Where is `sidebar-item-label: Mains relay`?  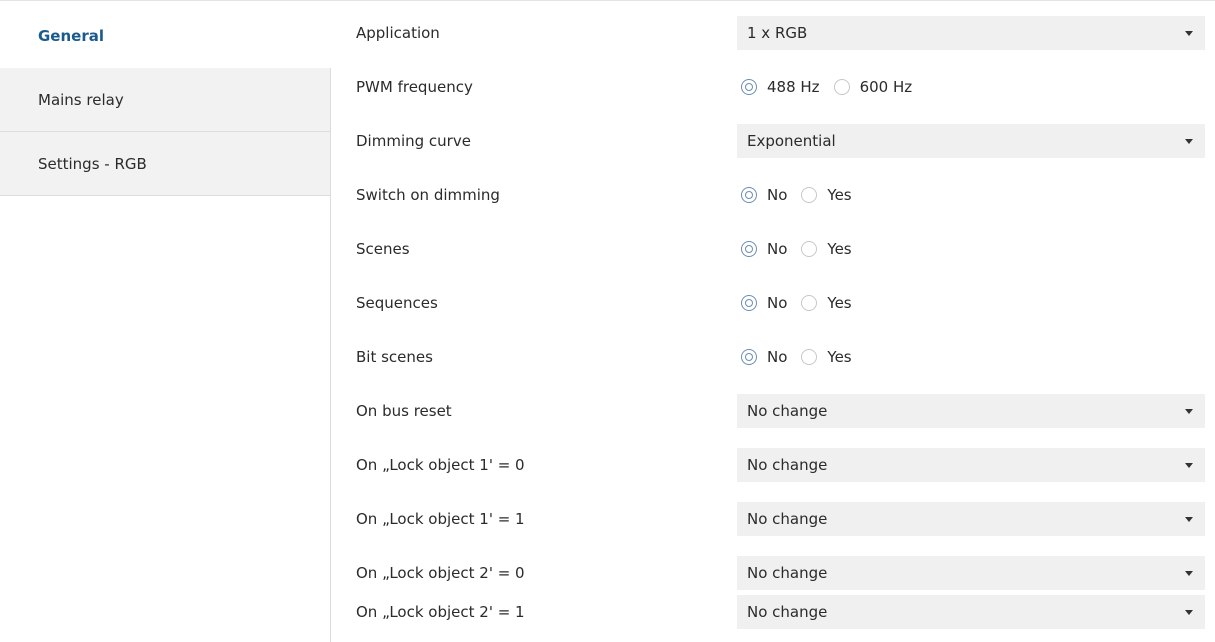
sidebar-item-label: Mains relay is located at coordinates (81, 100).